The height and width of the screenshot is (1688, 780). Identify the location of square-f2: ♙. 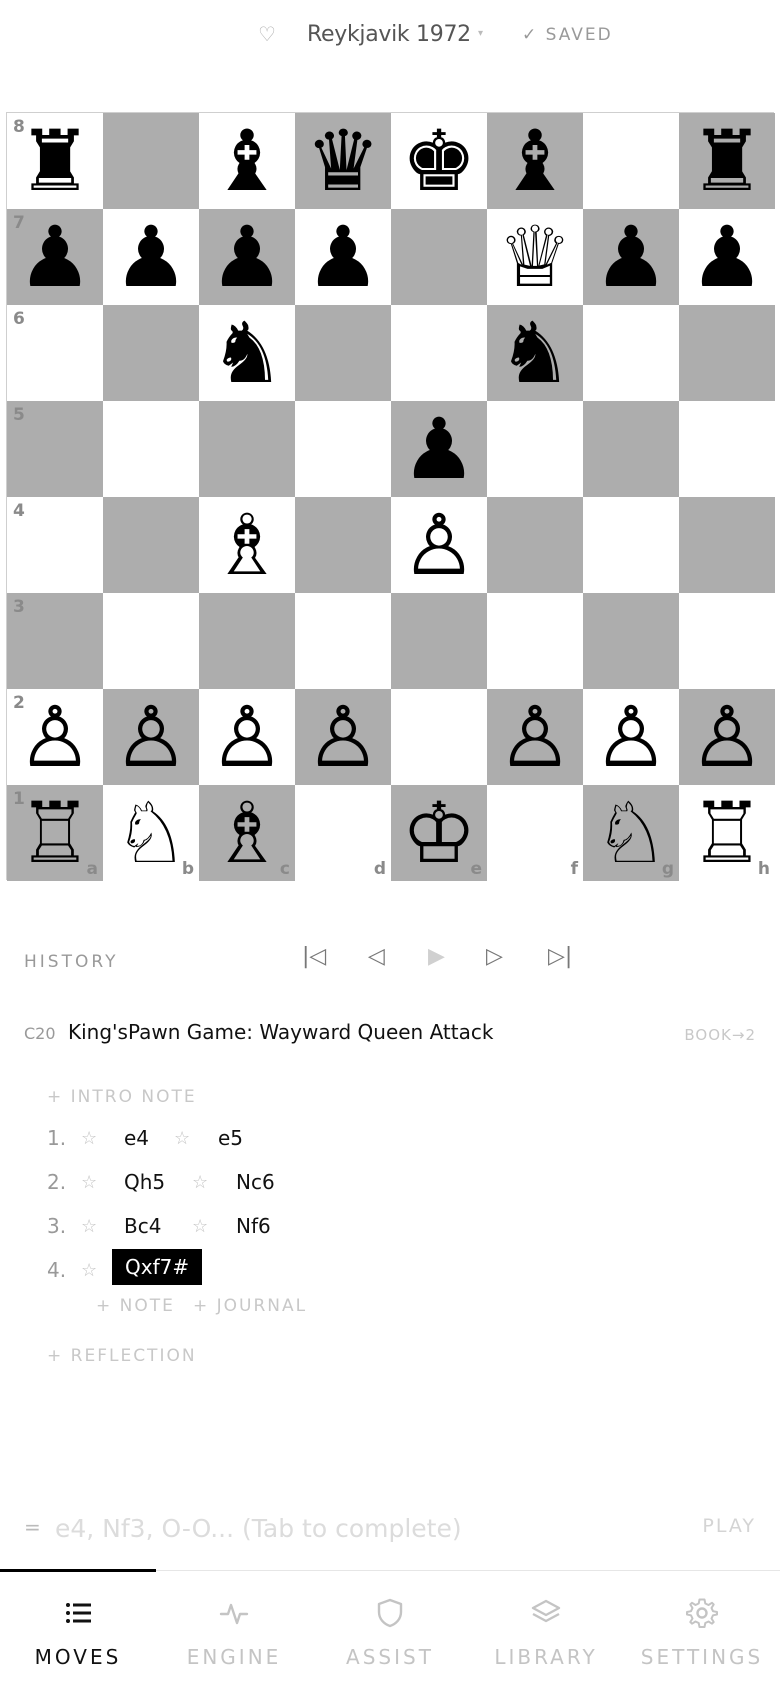
(535, 737).